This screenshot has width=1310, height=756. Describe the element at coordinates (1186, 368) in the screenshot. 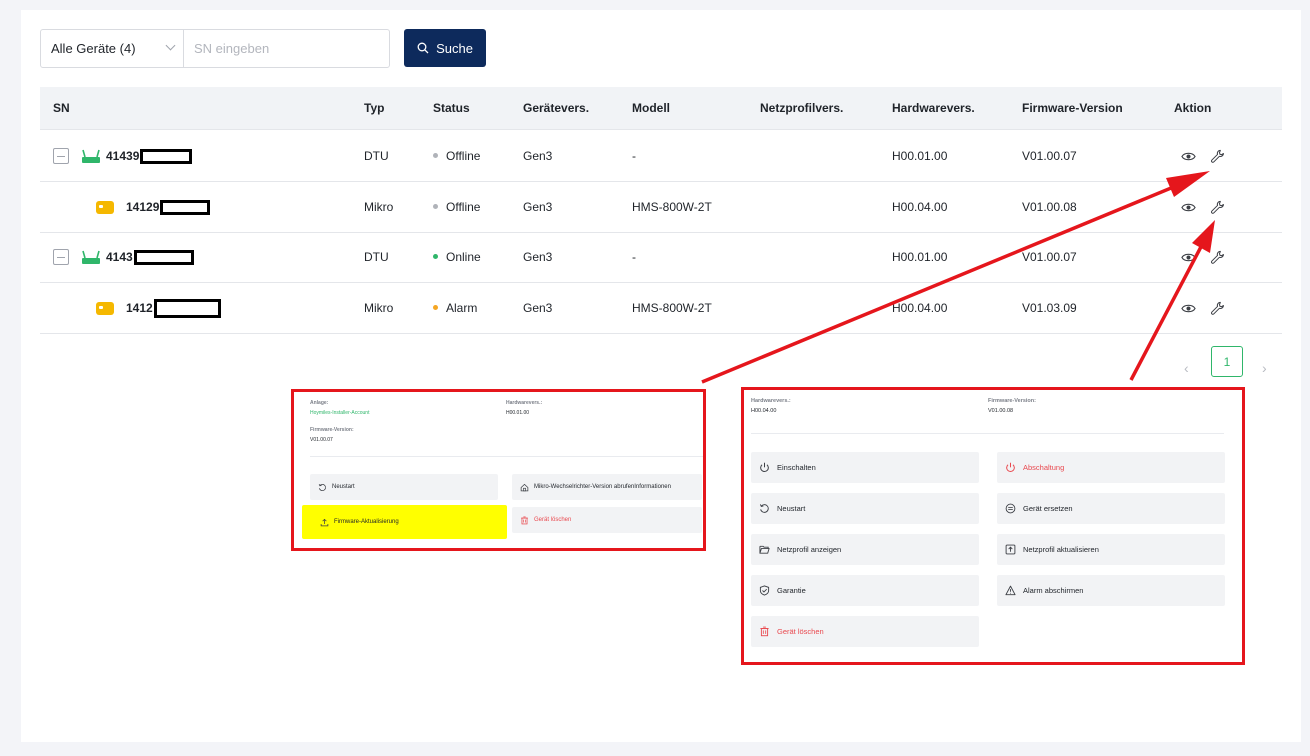

I see `pagination-prev: ‹` at that location.